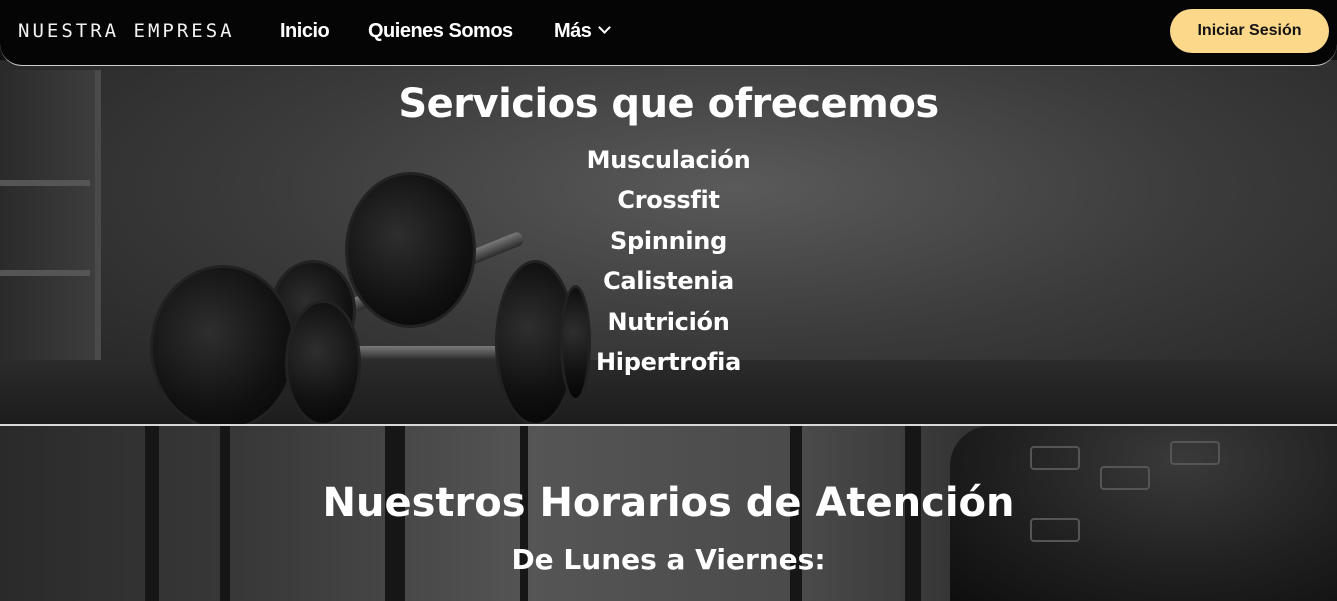 The image size is (1337, 601). What do you see at coordinates (668, 200) in the screenshot?
I see `service-item: Crossfit` at bounding box center [668, 200].